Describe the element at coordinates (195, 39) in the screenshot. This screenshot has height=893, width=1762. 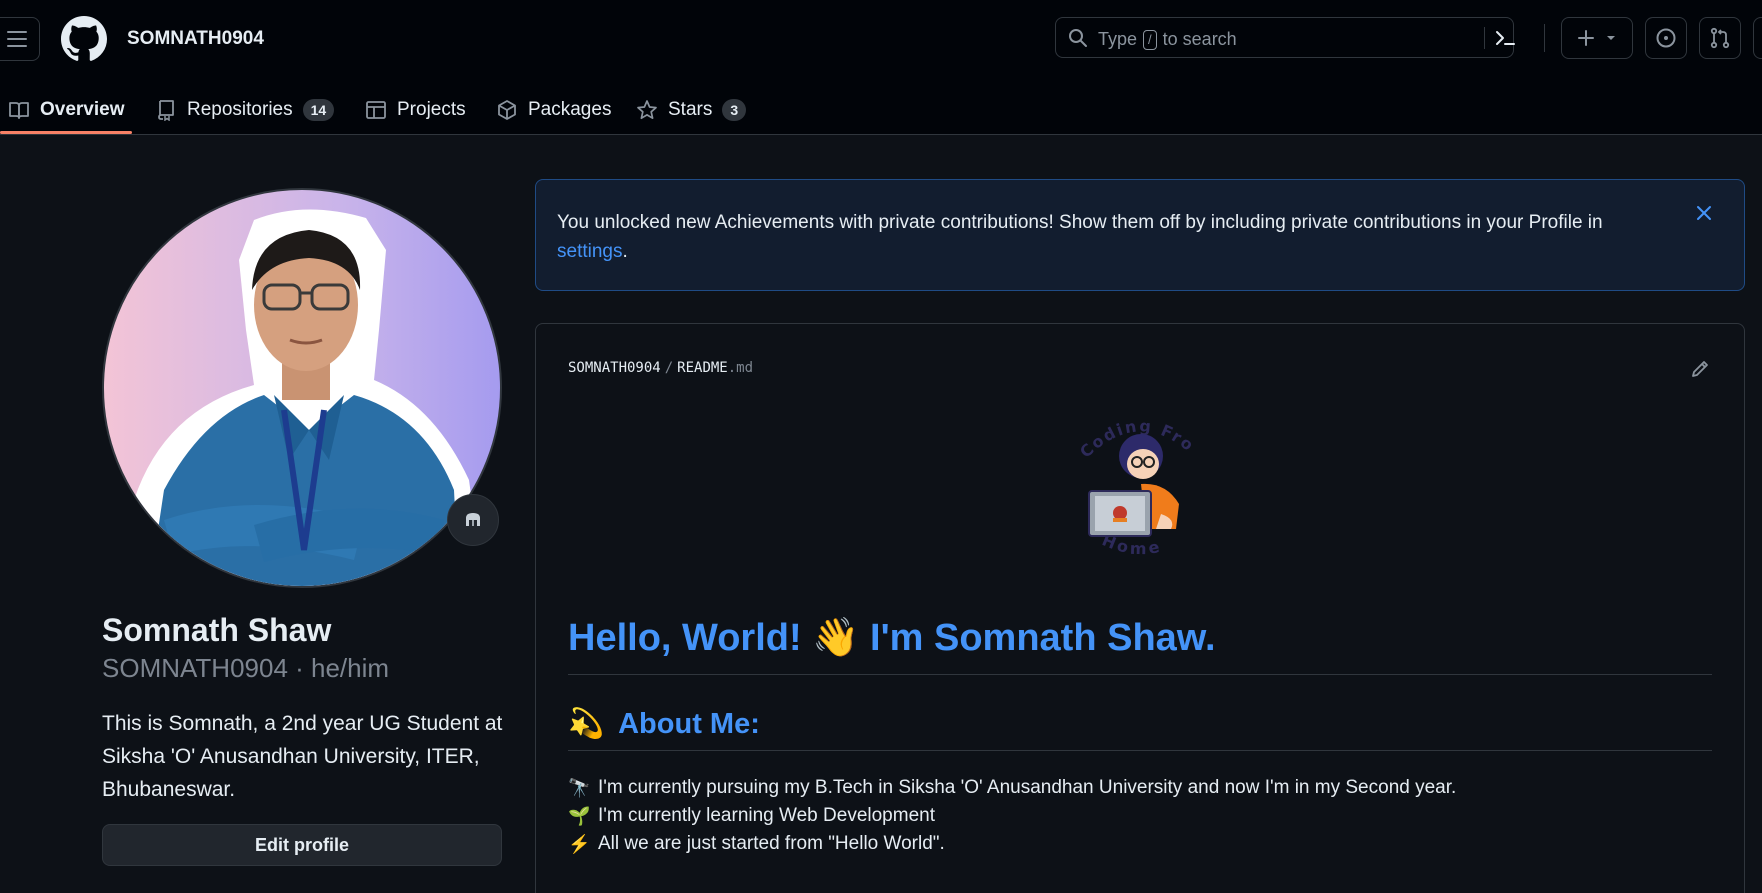
I see `context-username: SOMNATH0904` at that location.